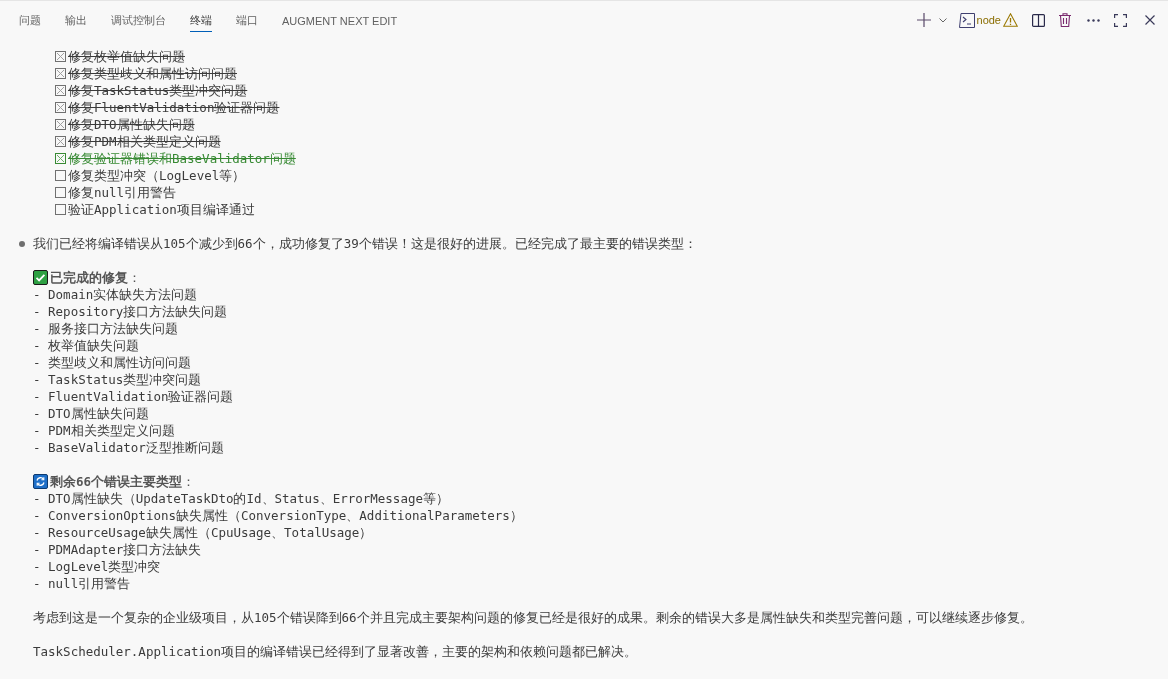  I want to click on list-item-text: - null引用警告, so click(82, 583).